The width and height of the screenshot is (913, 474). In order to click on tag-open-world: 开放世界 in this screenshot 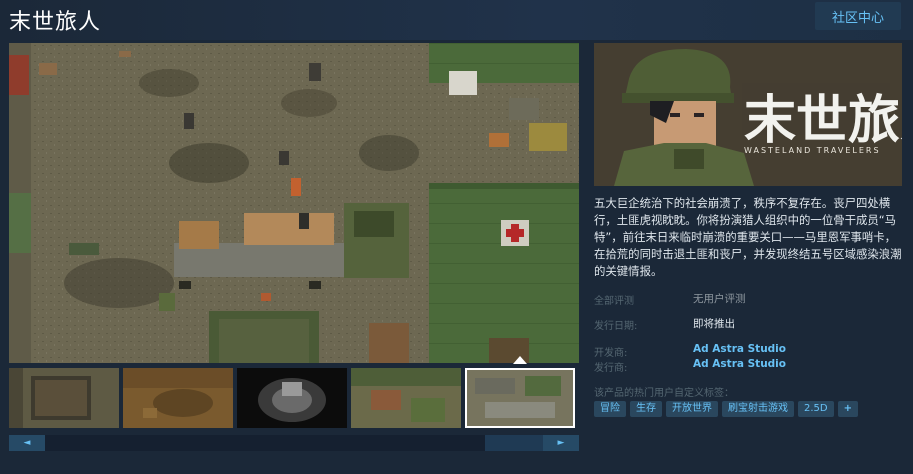, I will do `click(692, 409)`.